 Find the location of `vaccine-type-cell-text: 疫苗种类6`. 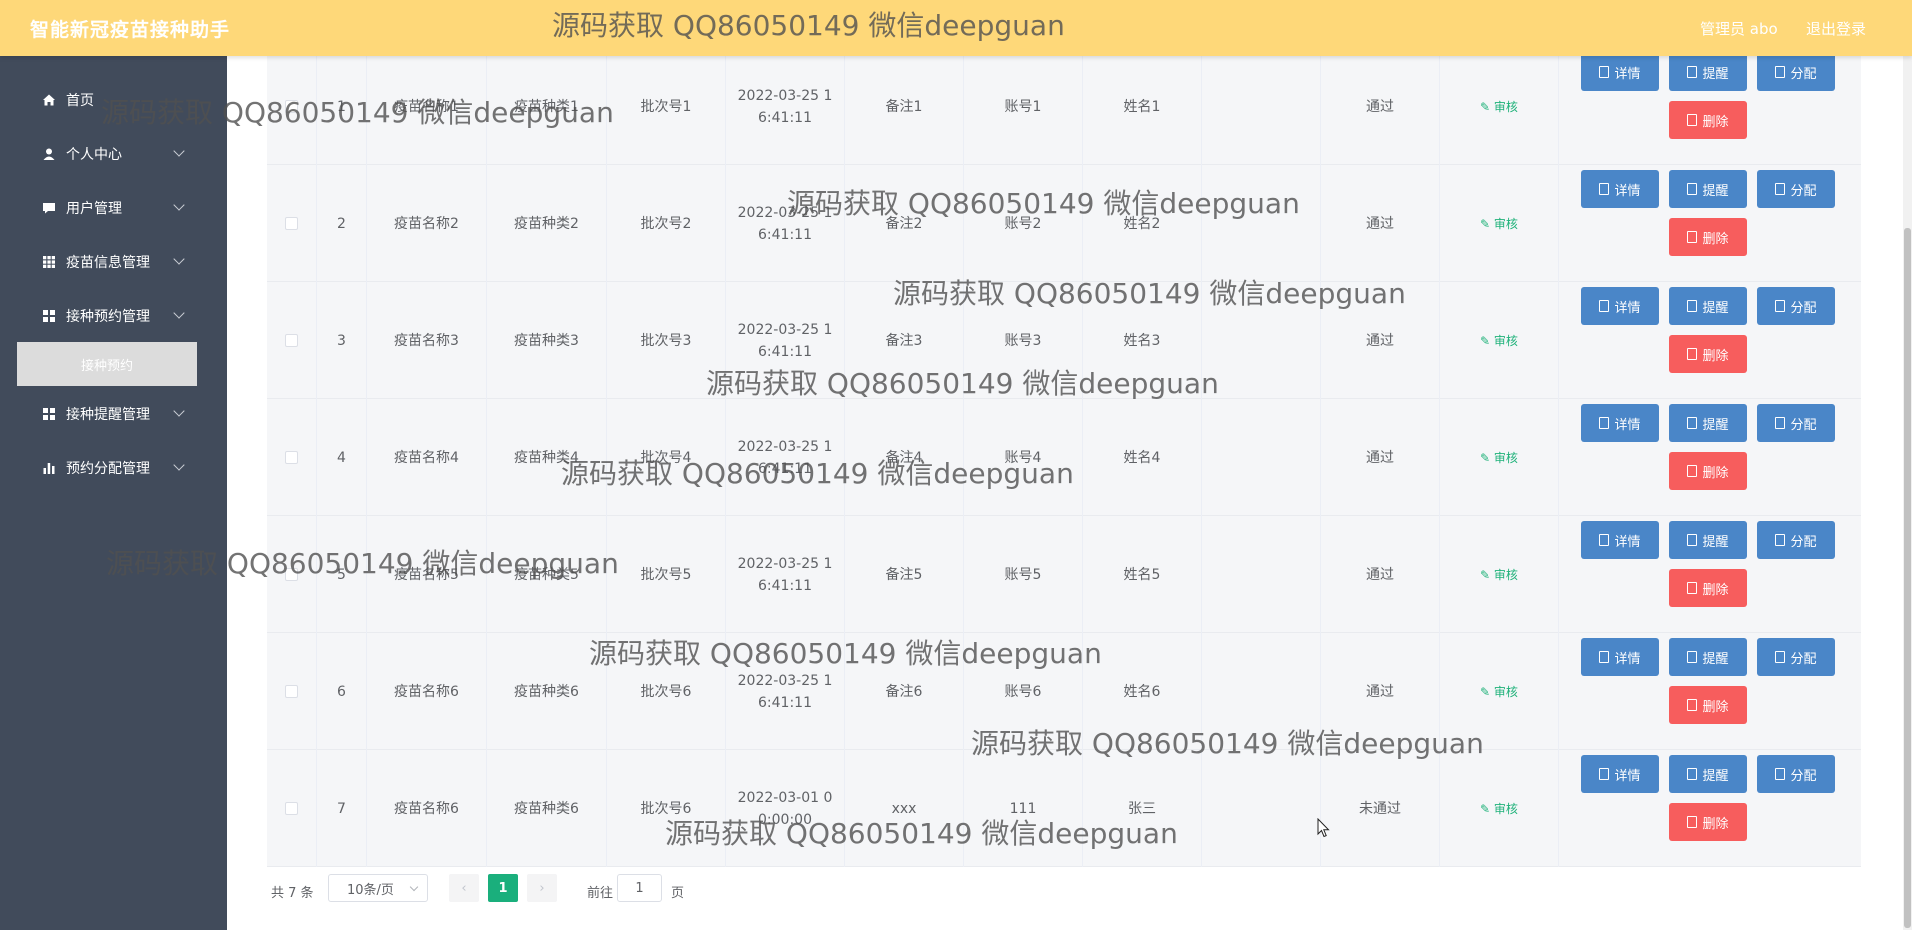

vaccine-type-cell-text: 疫苗种类6 is located at coordinates (546, 691).